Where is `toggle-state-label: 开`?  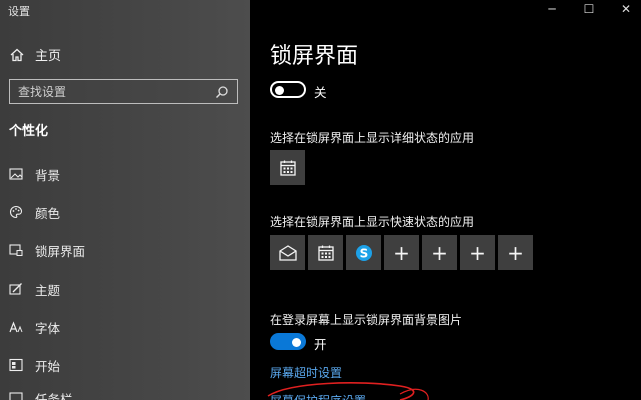
toggle-state-label: 开 is located at coordinates (320, 344).